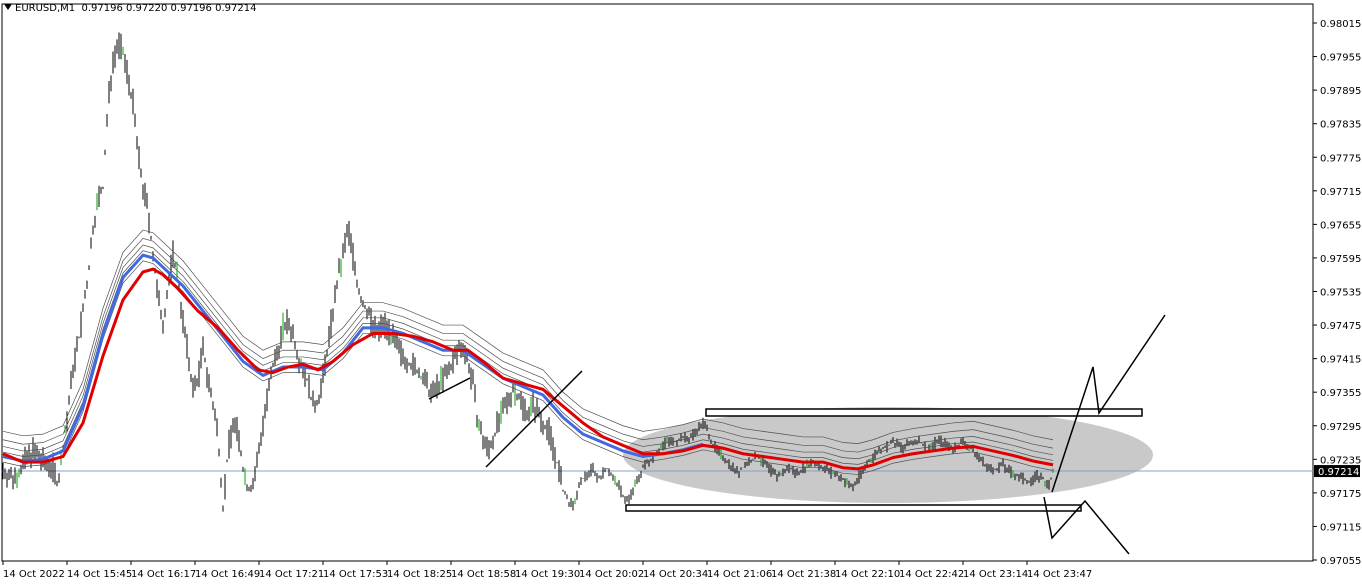  What do you see at coordinates (611, 574) in the screenshot?
I see `x-tick-label: 14 Oct 20:02` at bounding box center [611, 574].